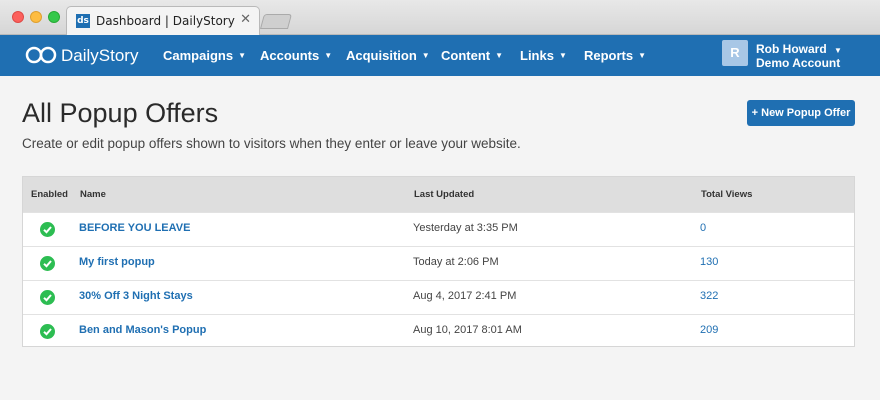 The image size is (880, 400). Describe the element at coordinates (791, 49) in the screenshot. I see `user-name: Rob Howard` at that location.